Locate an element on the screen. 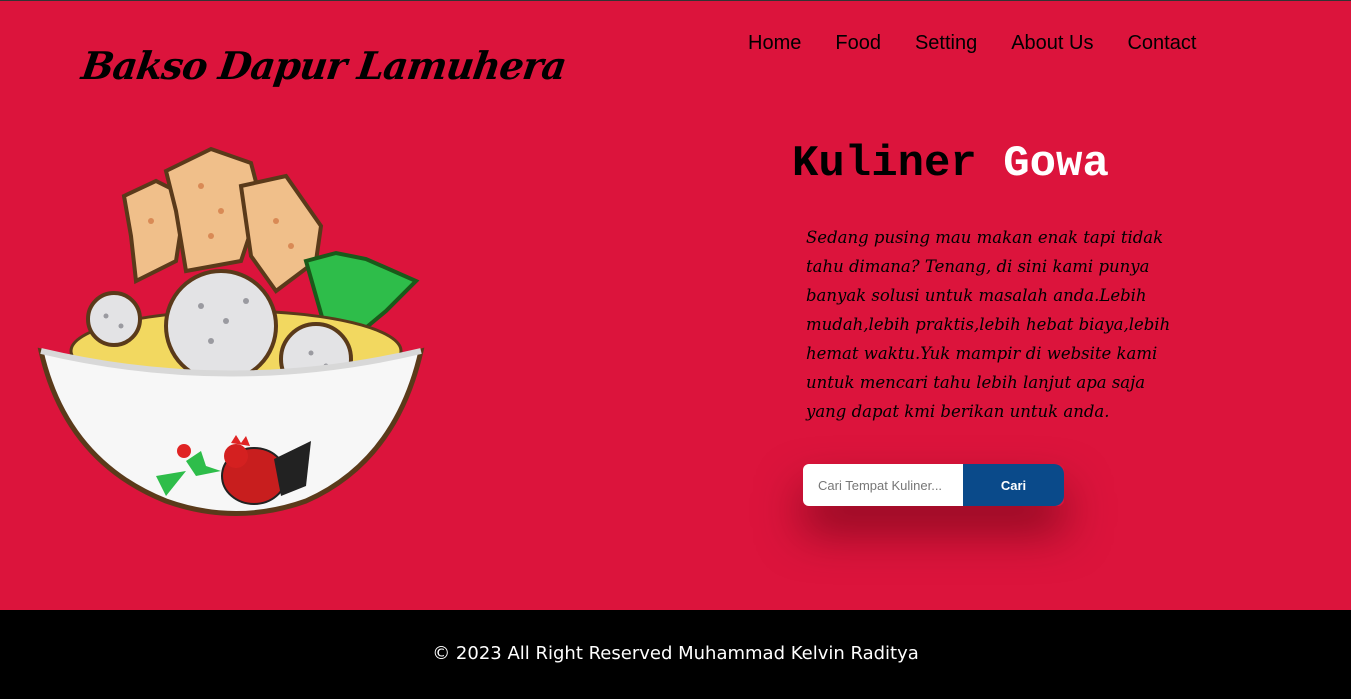 The height and width of the screenshot is (699, 1351). site-logo: Bakso Dapur Lamuhera is located at coordinates (324, 65).